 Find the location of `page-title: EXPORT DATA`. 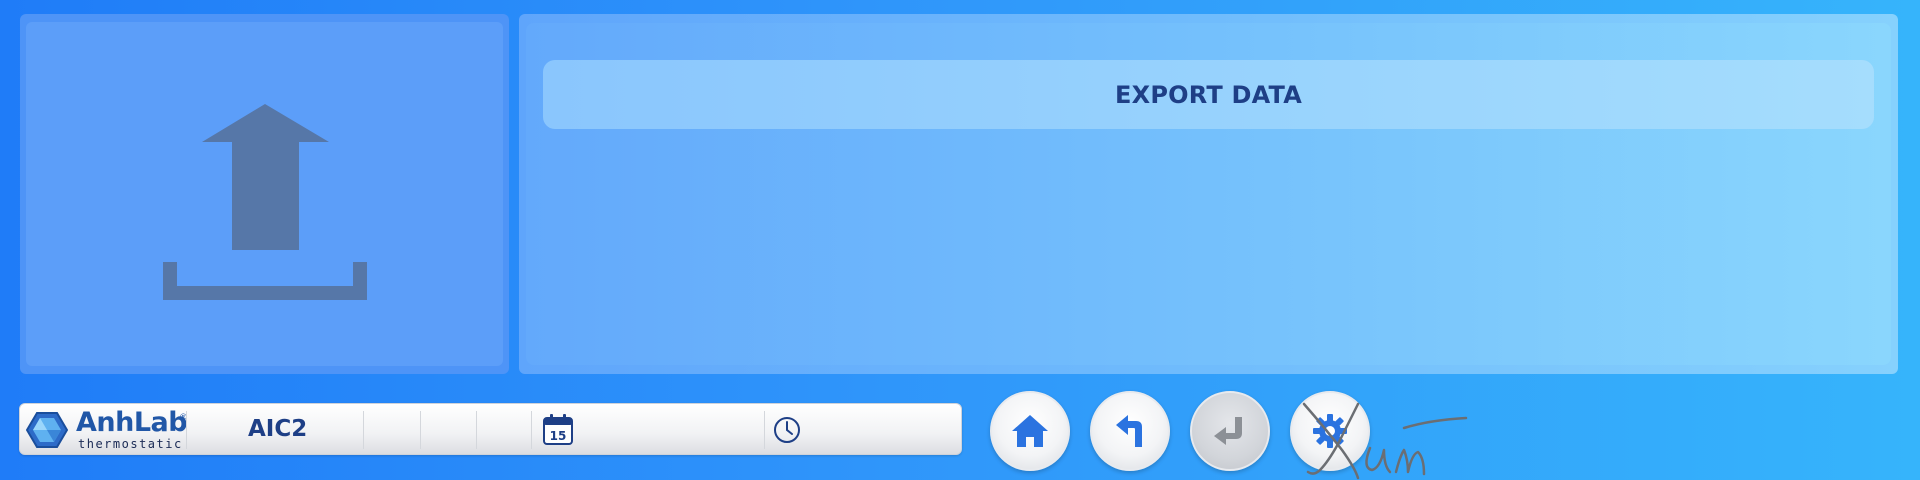

page-title: EXPORT DATA is located at coordinates (1208, 94).